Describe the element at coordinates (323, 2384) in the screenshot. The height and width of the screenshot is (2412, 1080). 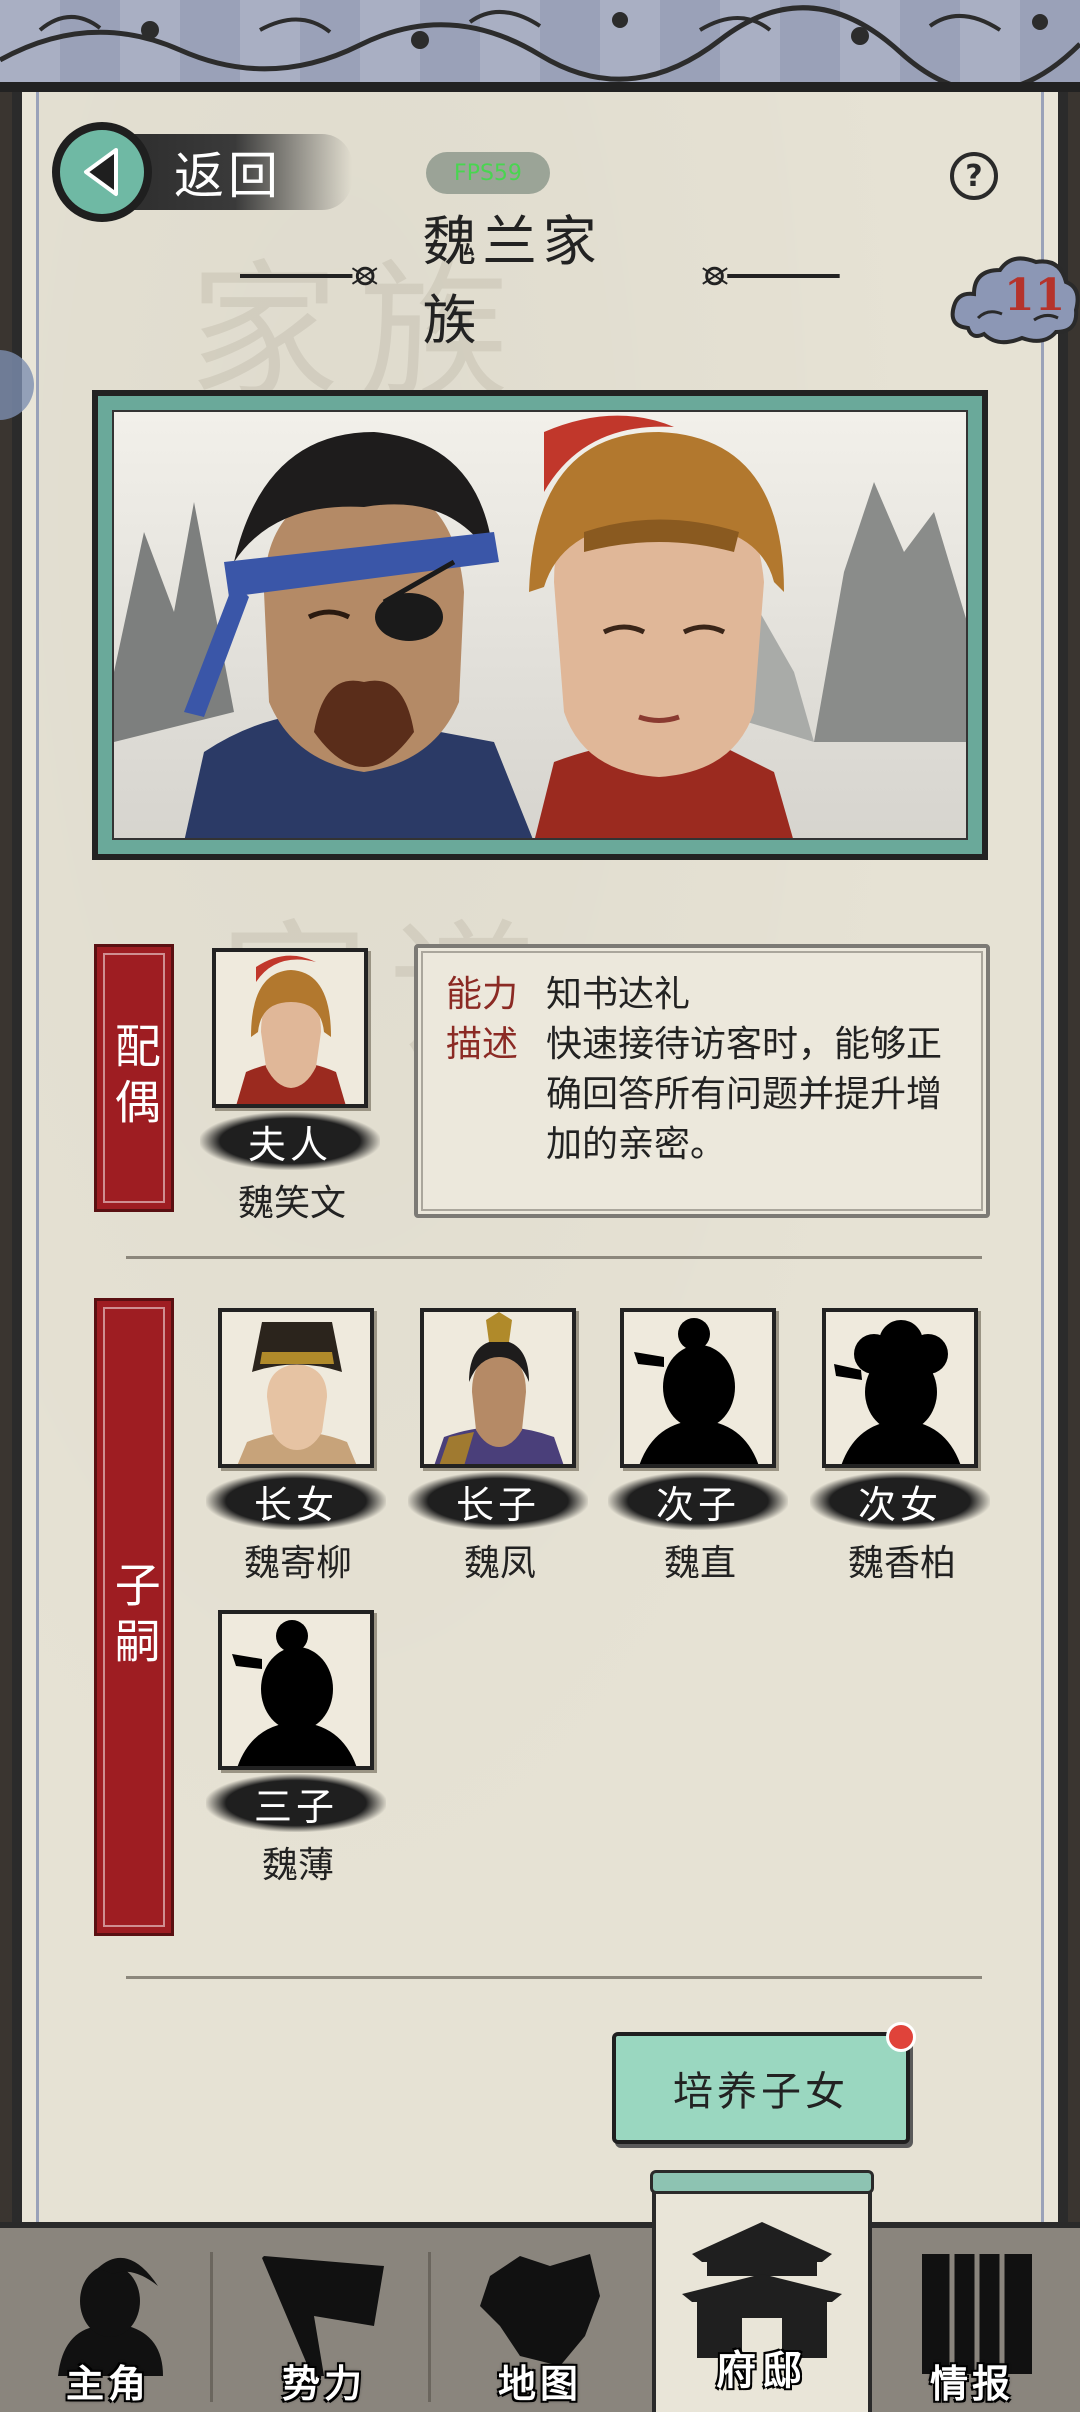
I see `nav-label-faction: 势力` at that location.